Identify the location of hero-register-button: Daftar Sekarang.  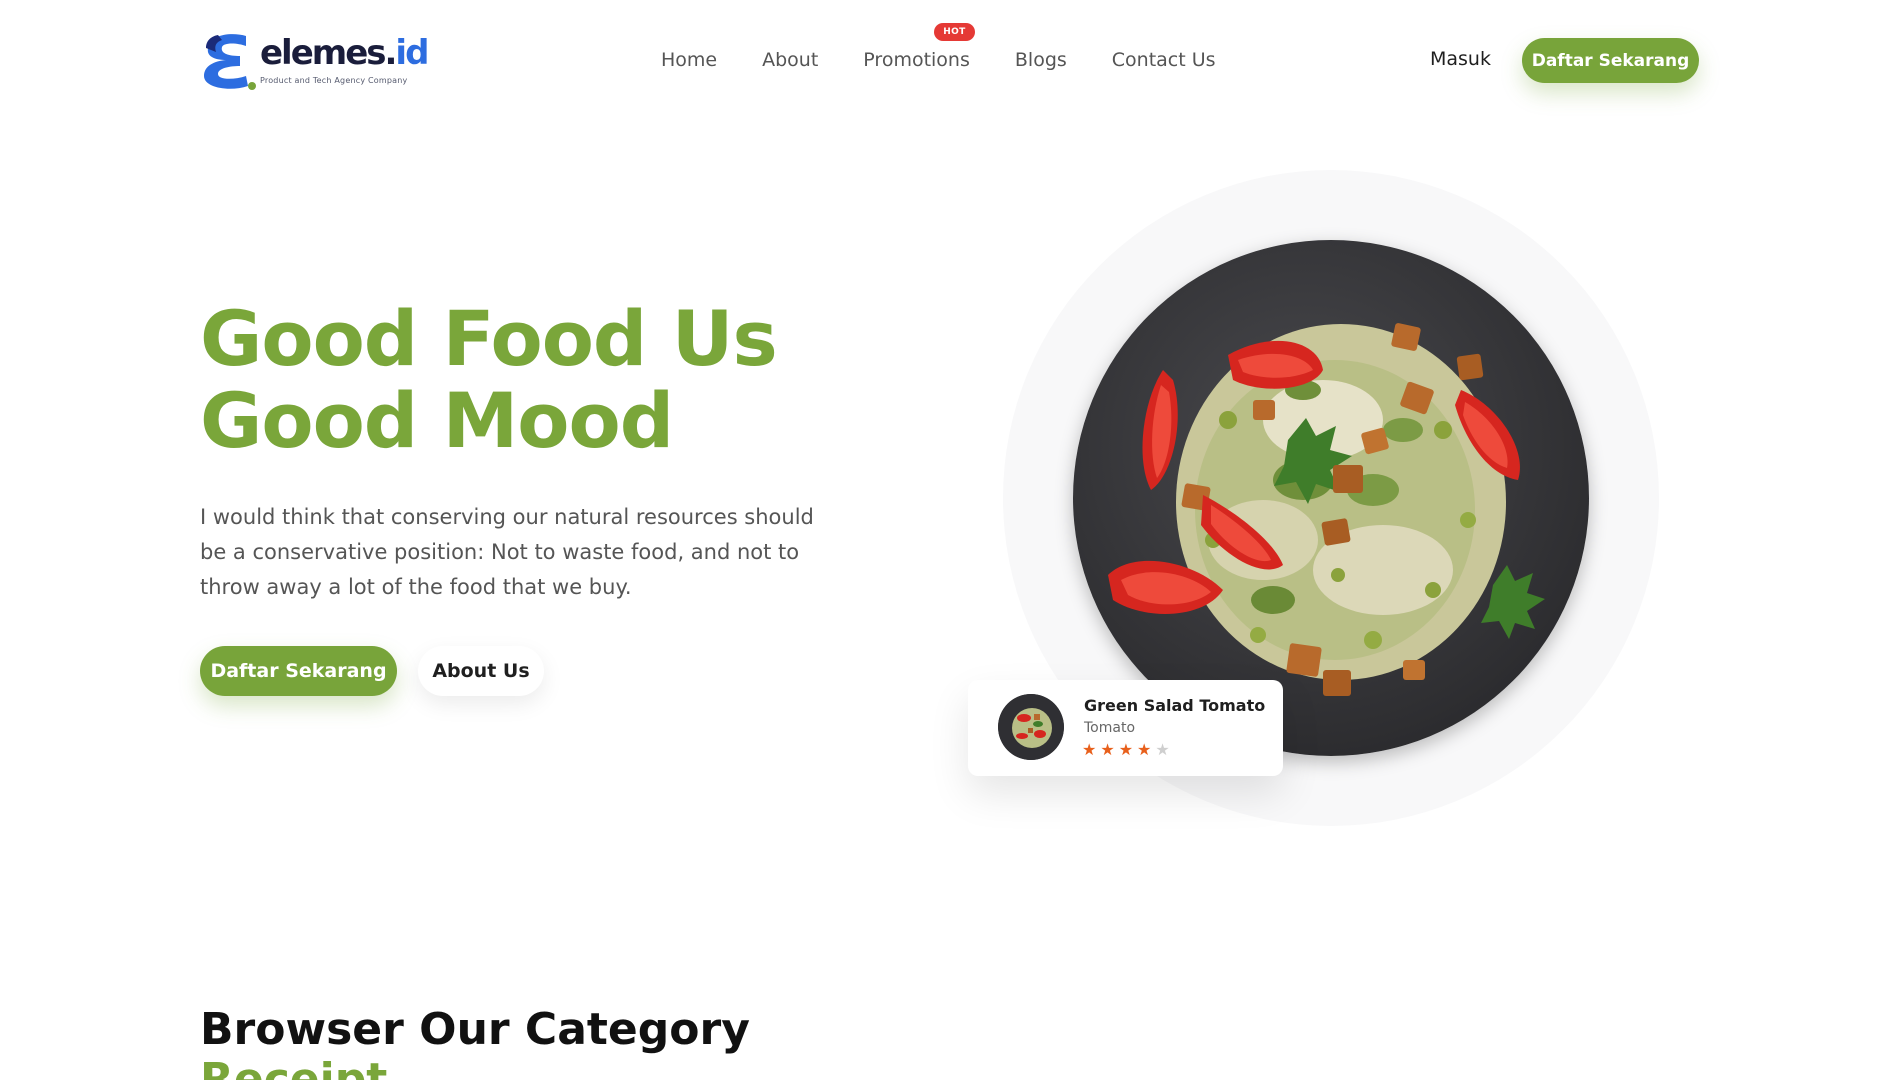
(298, 671).